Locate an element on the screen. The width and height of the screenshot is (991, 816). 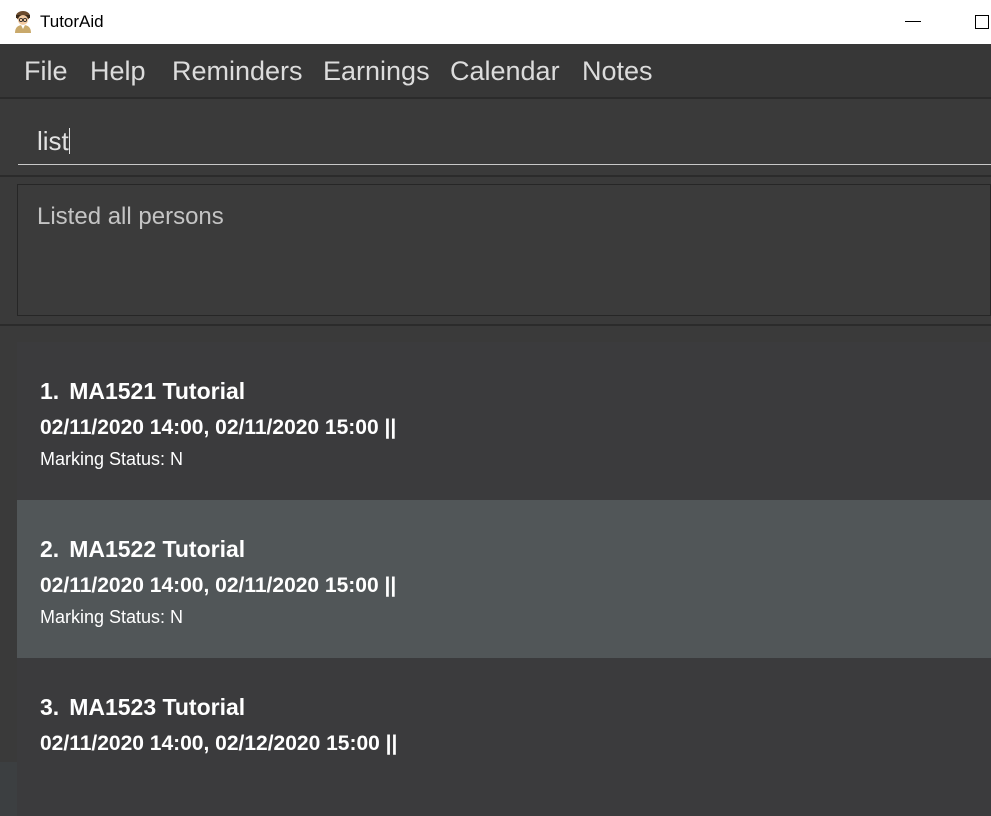
lesson-title-line: 3. MA1523 Tutorial is located at coordinates (142, 707).